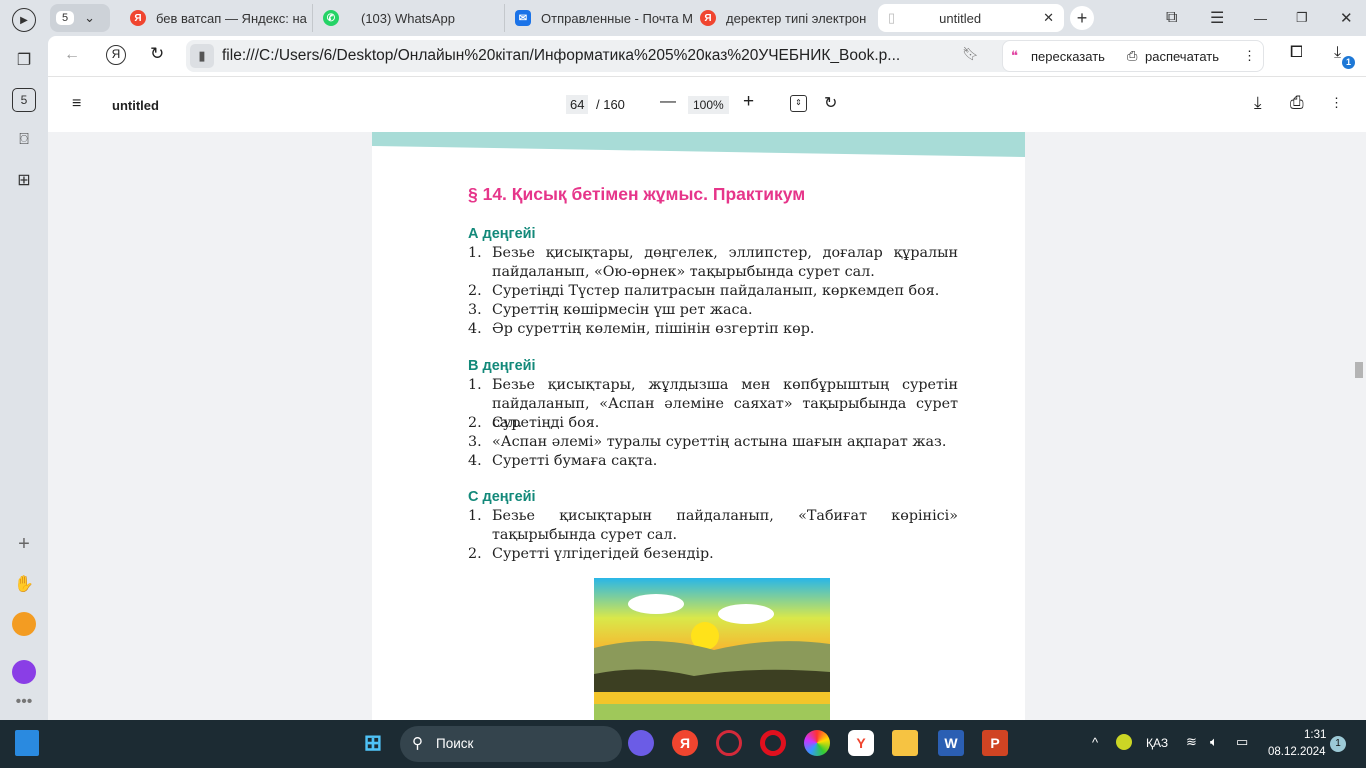 This screenshot has width=1366, height=768. I want to click on back-icon: ←, so click(72, 55).